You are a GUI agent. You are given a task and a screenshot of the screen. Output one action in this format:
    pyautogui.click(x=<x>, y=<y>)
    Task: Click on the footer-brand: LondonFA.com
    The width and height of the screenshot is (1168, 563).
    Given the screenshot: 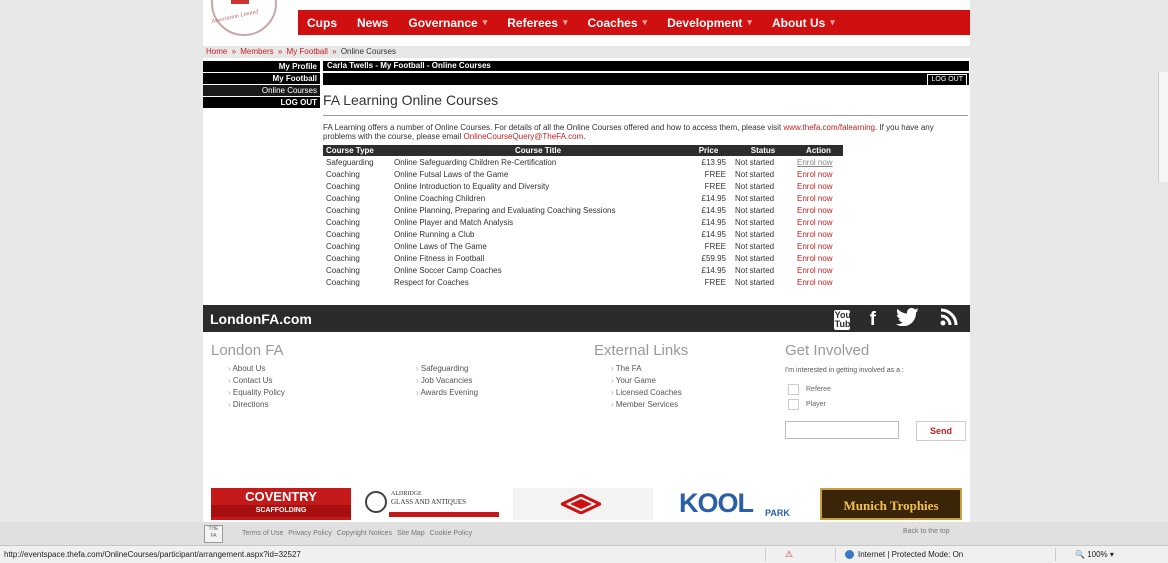 What is the action you would take?
    pyautogui.click(x=261, y=319)
    